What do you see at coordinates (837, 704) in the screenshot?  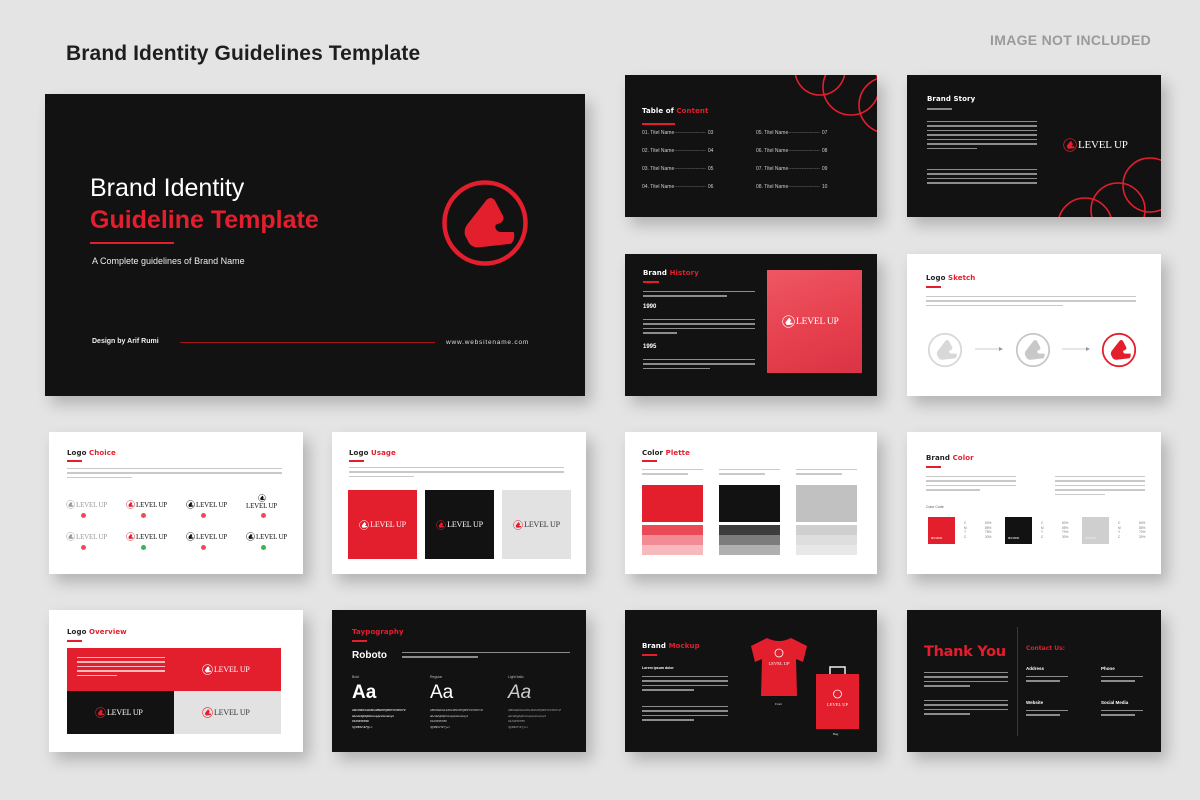 I see `svg-text: LEVEL UP` at bounding box center [837, 704].